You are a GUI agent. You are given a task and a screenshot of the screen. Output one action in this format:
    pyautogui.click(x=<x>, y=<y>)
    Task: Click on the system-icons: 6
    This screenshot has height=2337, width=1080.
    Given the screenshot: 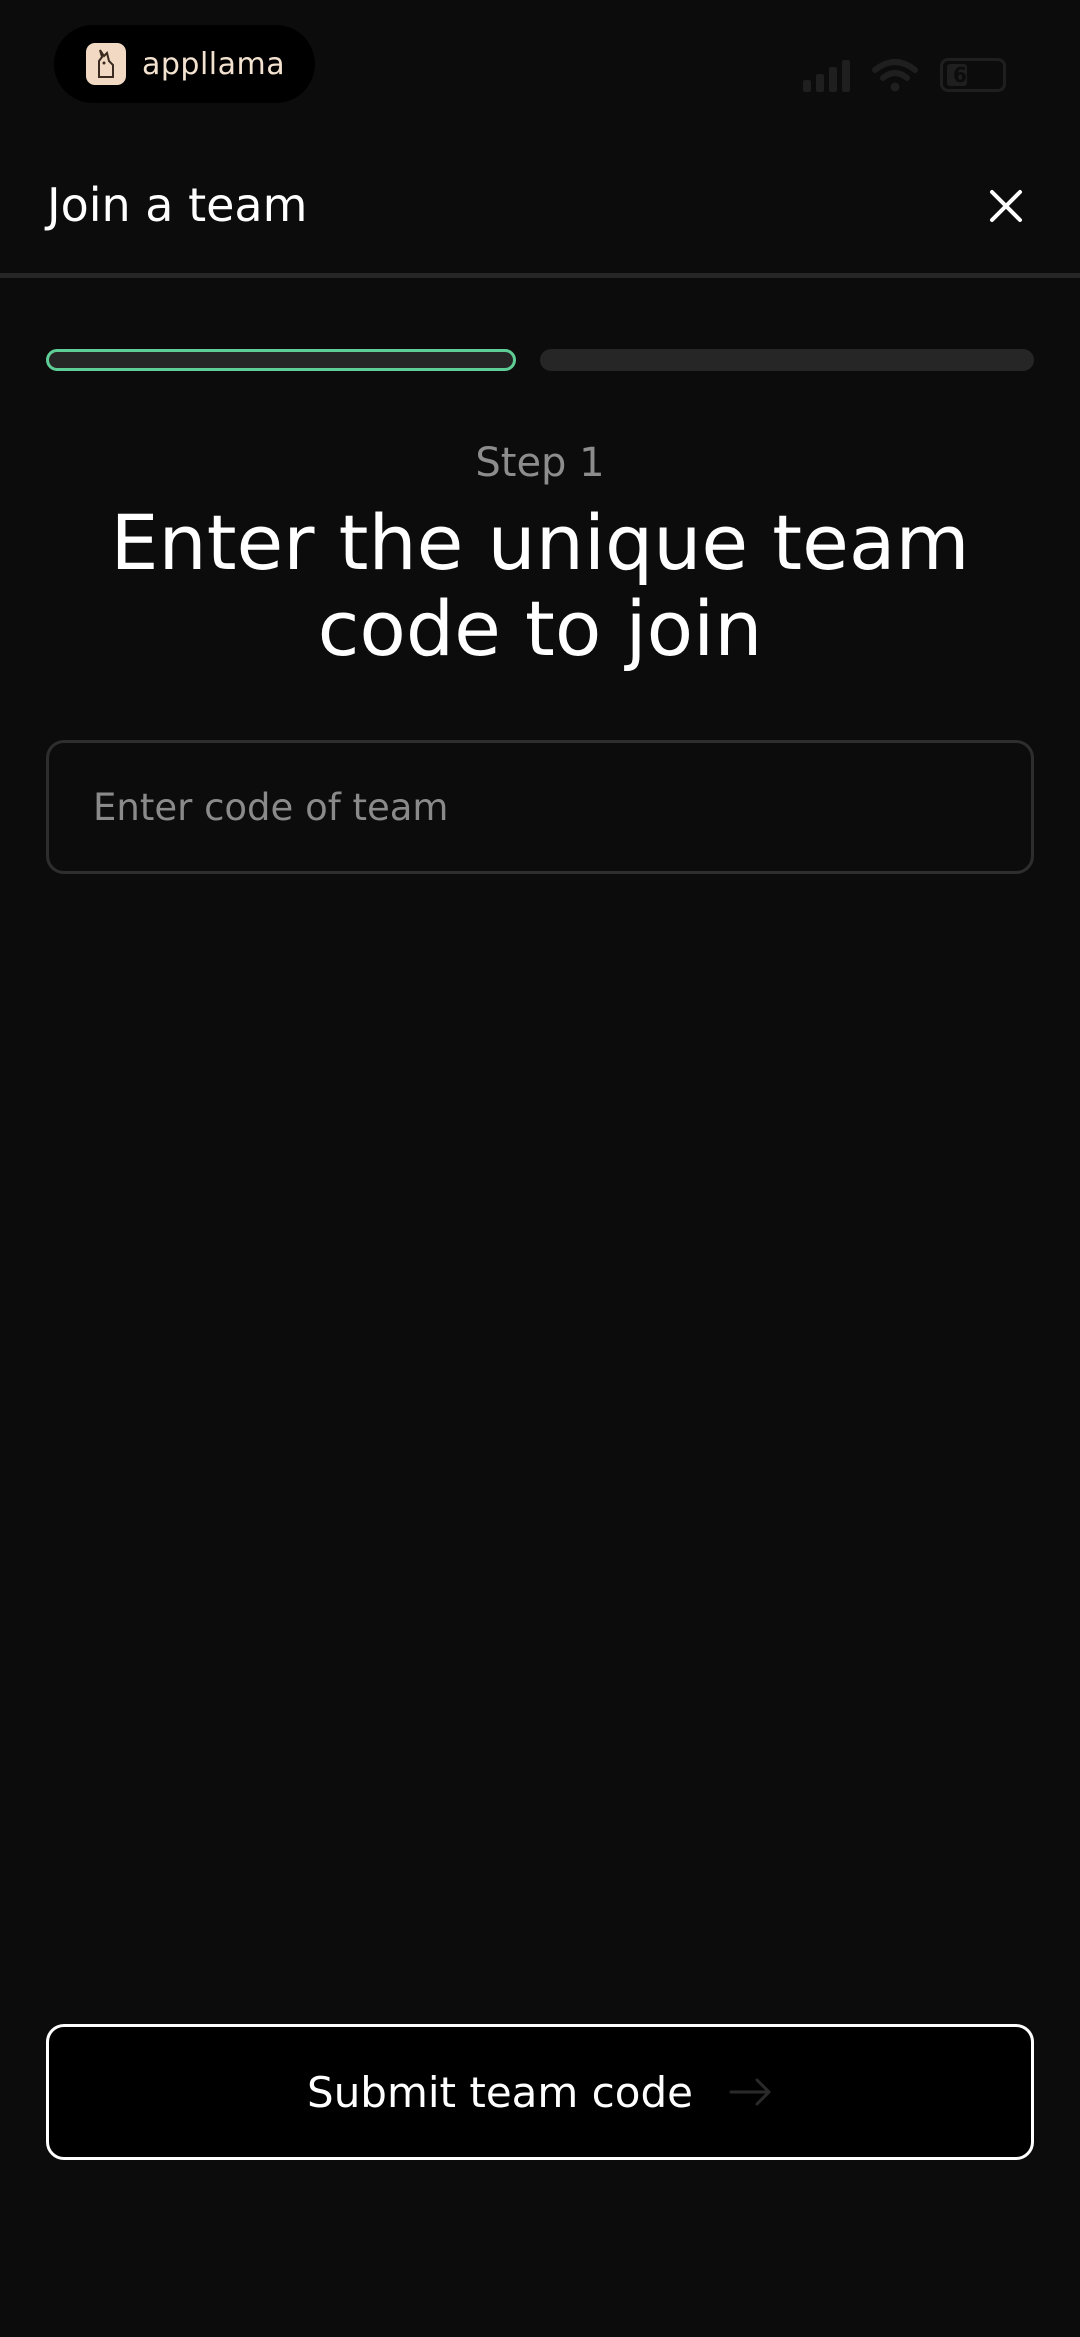 What is the action you would take?
    pyautogui.click(x=904, y=72)
    